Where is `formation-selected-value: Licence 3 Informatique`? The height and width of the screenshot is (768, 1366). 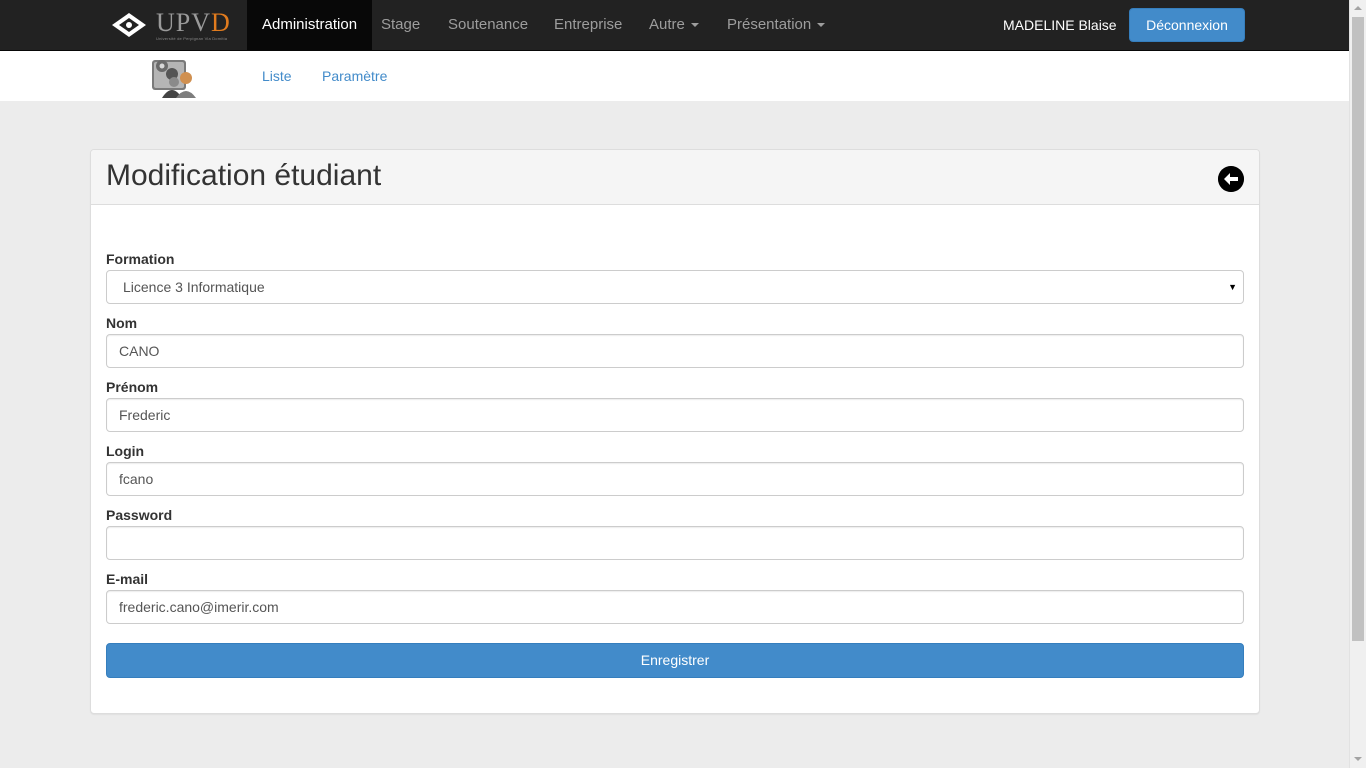
formation-selected-value: Licence 3 Informatique is located at coordinates (194, 287).